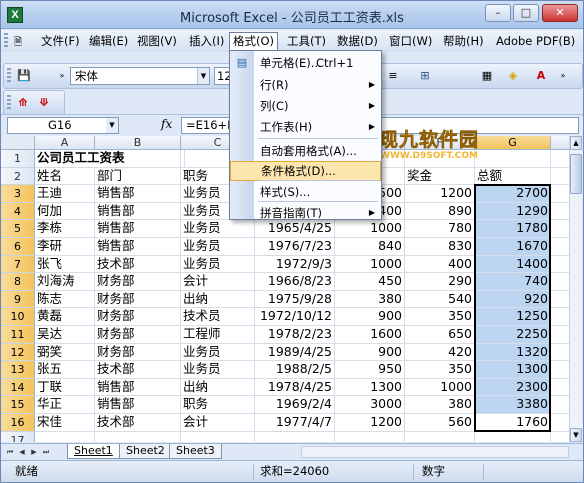 The height and width of the screenshot is (483, 584). I want to click on cell-e11: 1600, so click(370, 335).